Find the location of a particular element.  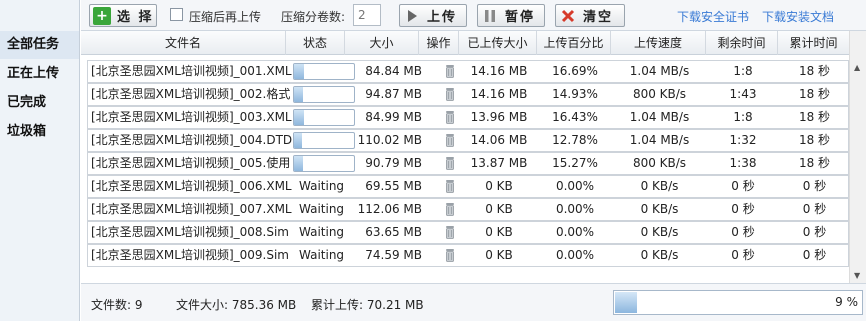

cell-filename: [北京圣思园XML培训视频]_004.DTD is located at coordinates (192, 140).